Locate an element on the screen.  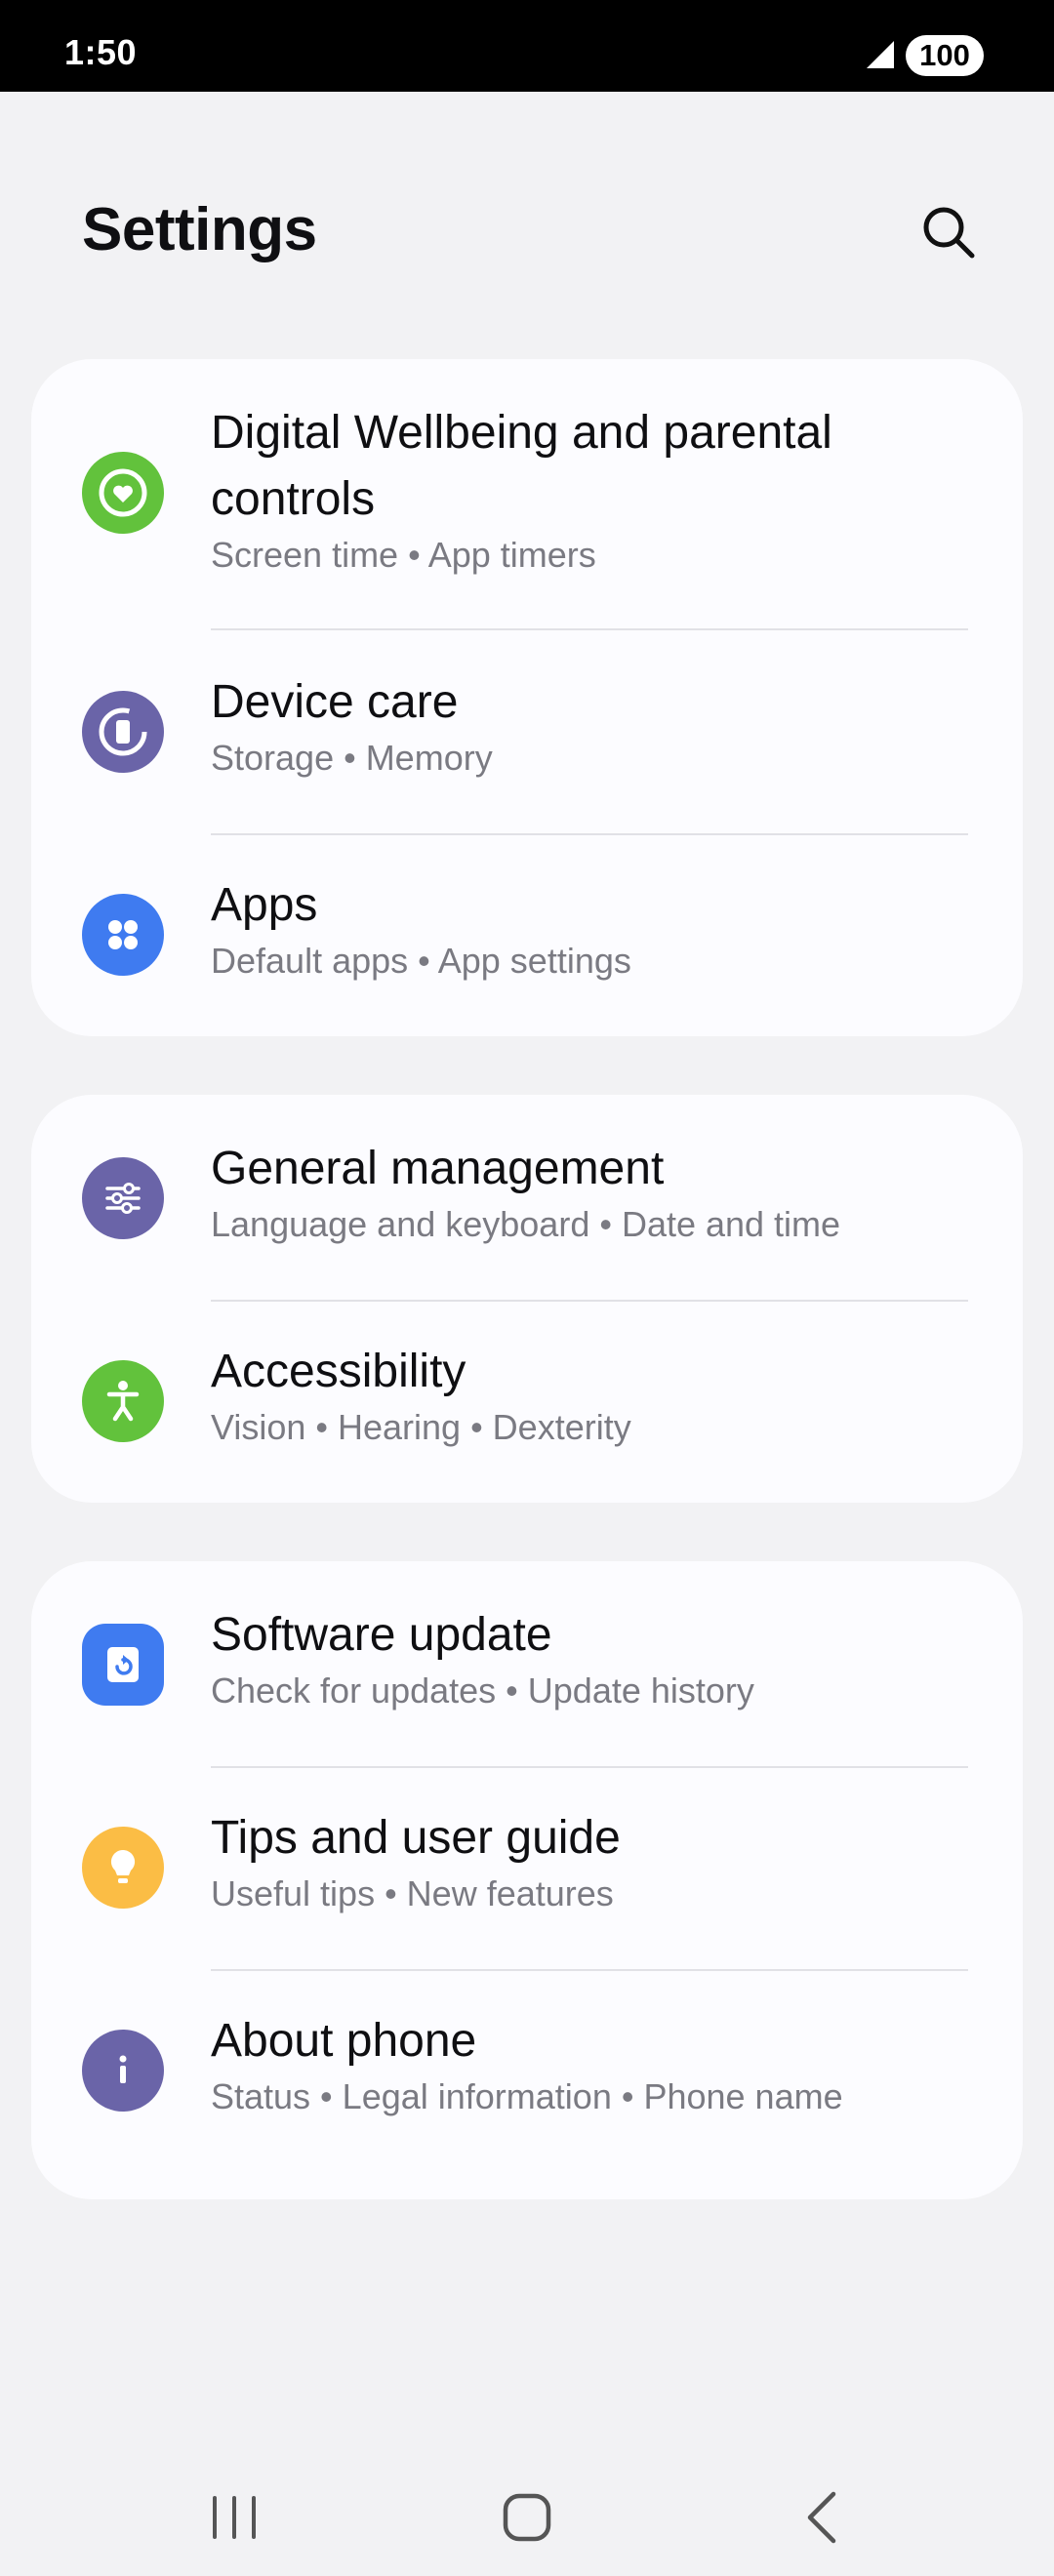
menu-item-title: General management is located at coordinates (438, 1168).